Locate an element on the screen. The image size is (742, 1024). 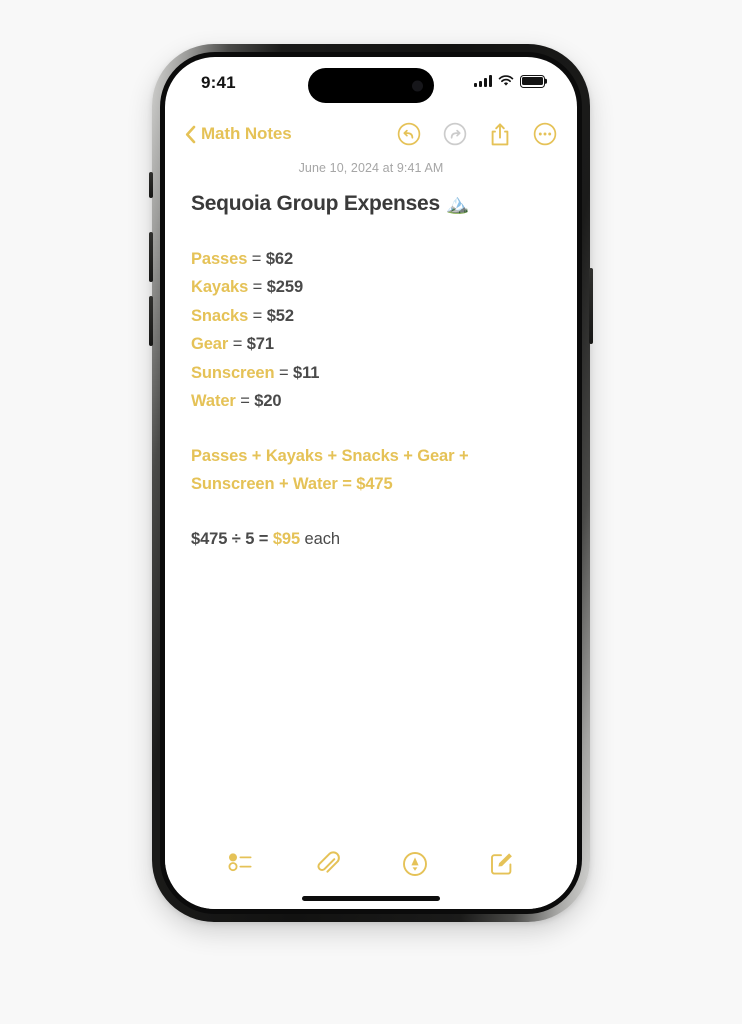
back-to-math-notes-button: Math Notes is located at coordinates (238, 134).